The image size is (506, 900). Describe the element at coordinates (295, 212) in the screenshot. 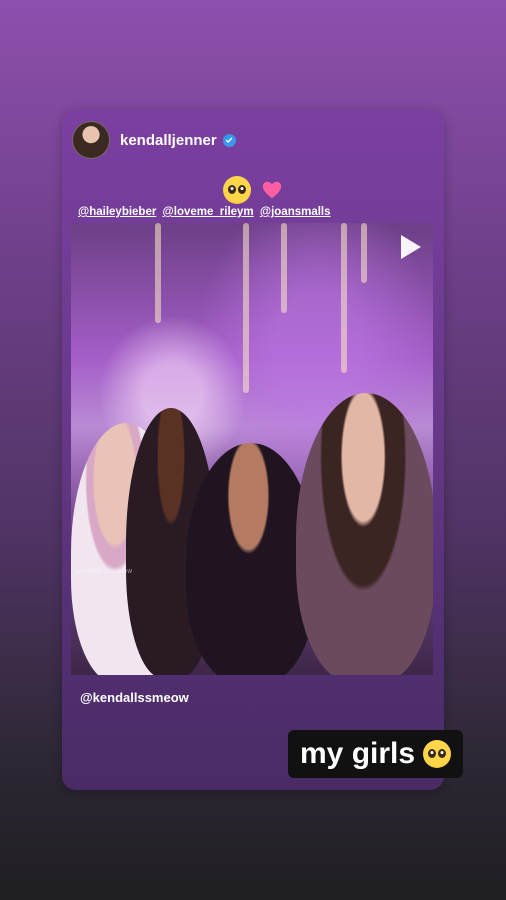

I see `mention-link: @joansmalls` at that location.